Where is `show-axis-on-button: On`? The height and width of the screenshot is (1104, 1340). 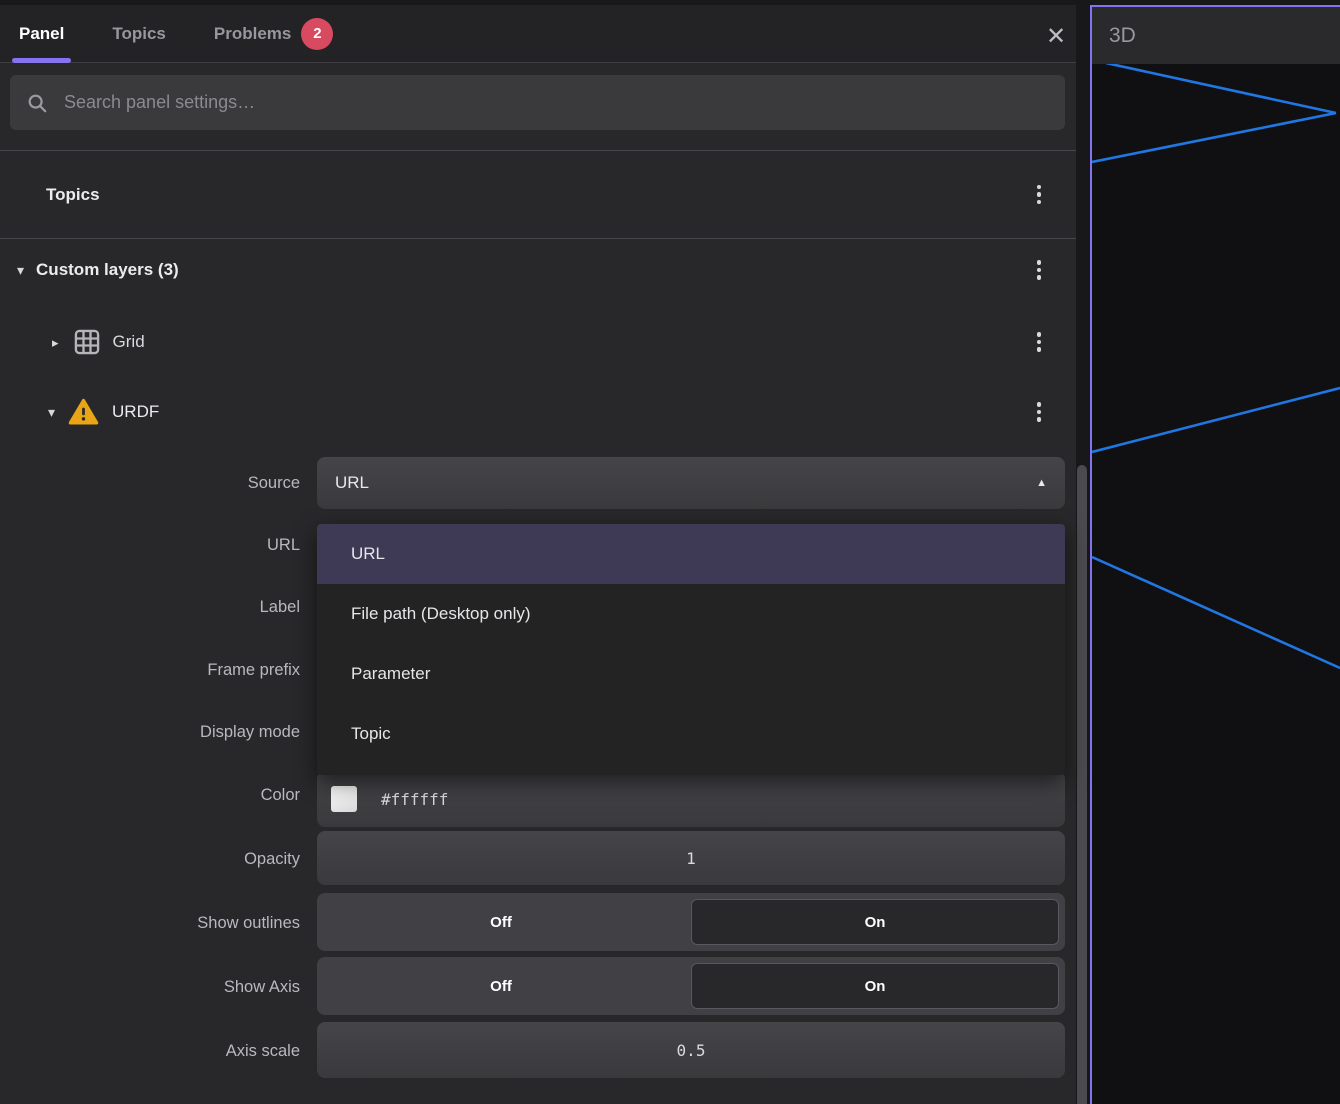
show-axis-on-button: On is located at coordinates (875, 986).